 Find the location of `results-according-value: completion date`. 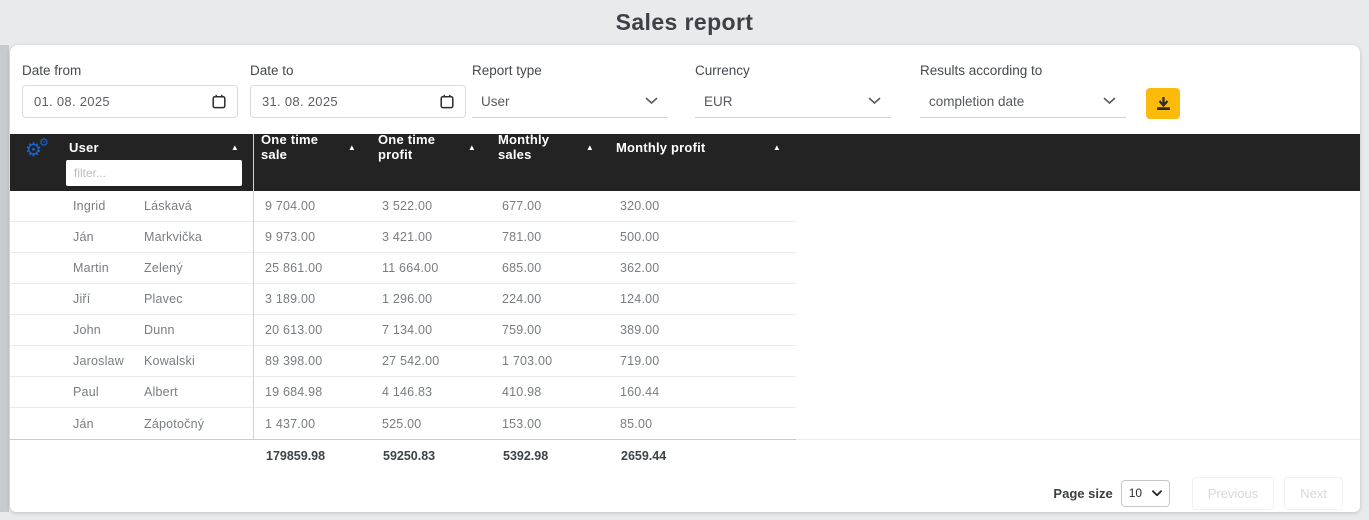

results-according-value: completion date is located at coordinates (977, 101).